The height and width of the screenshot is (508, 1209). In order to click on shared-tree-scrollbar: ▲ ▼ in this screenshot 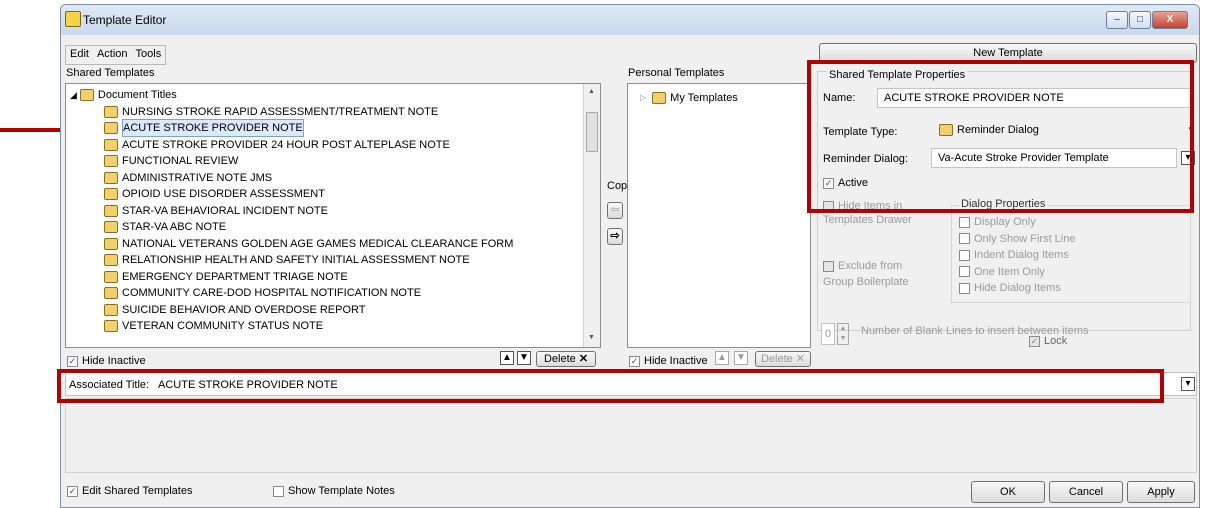, I will do `click(591, 215)`.